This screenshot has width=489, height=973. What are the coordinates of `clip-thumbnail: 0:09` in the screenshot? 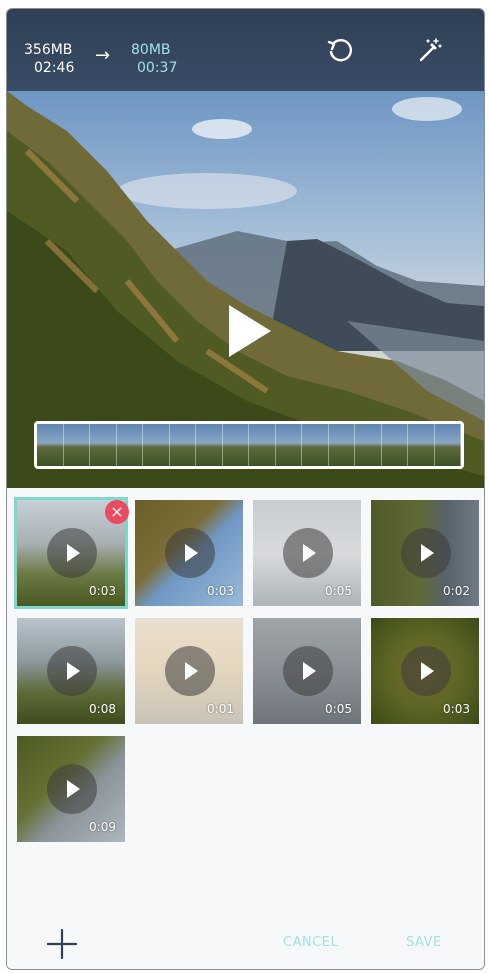 It's located at (71, 789).